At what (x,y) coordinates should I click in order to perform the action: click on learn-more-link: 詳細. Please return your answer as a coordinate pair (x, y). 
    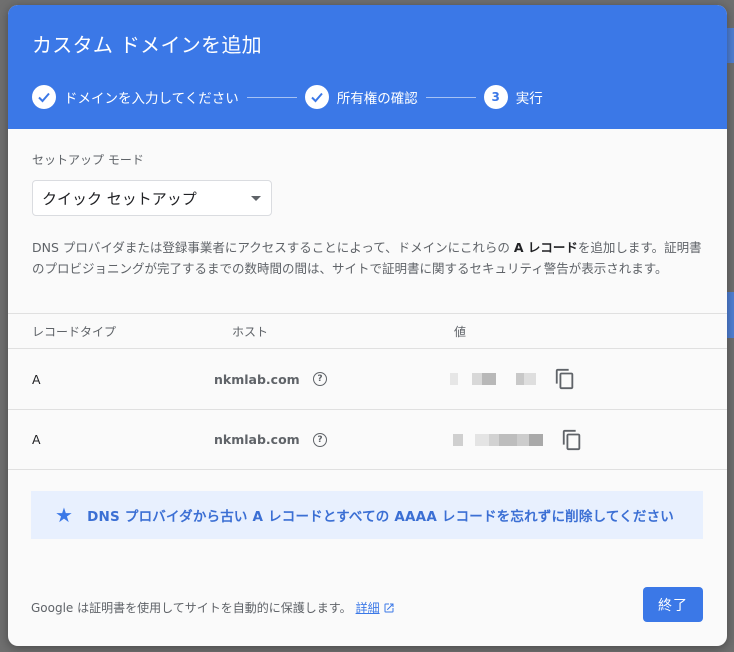
    Looking at the image, I should click on (368, 607).